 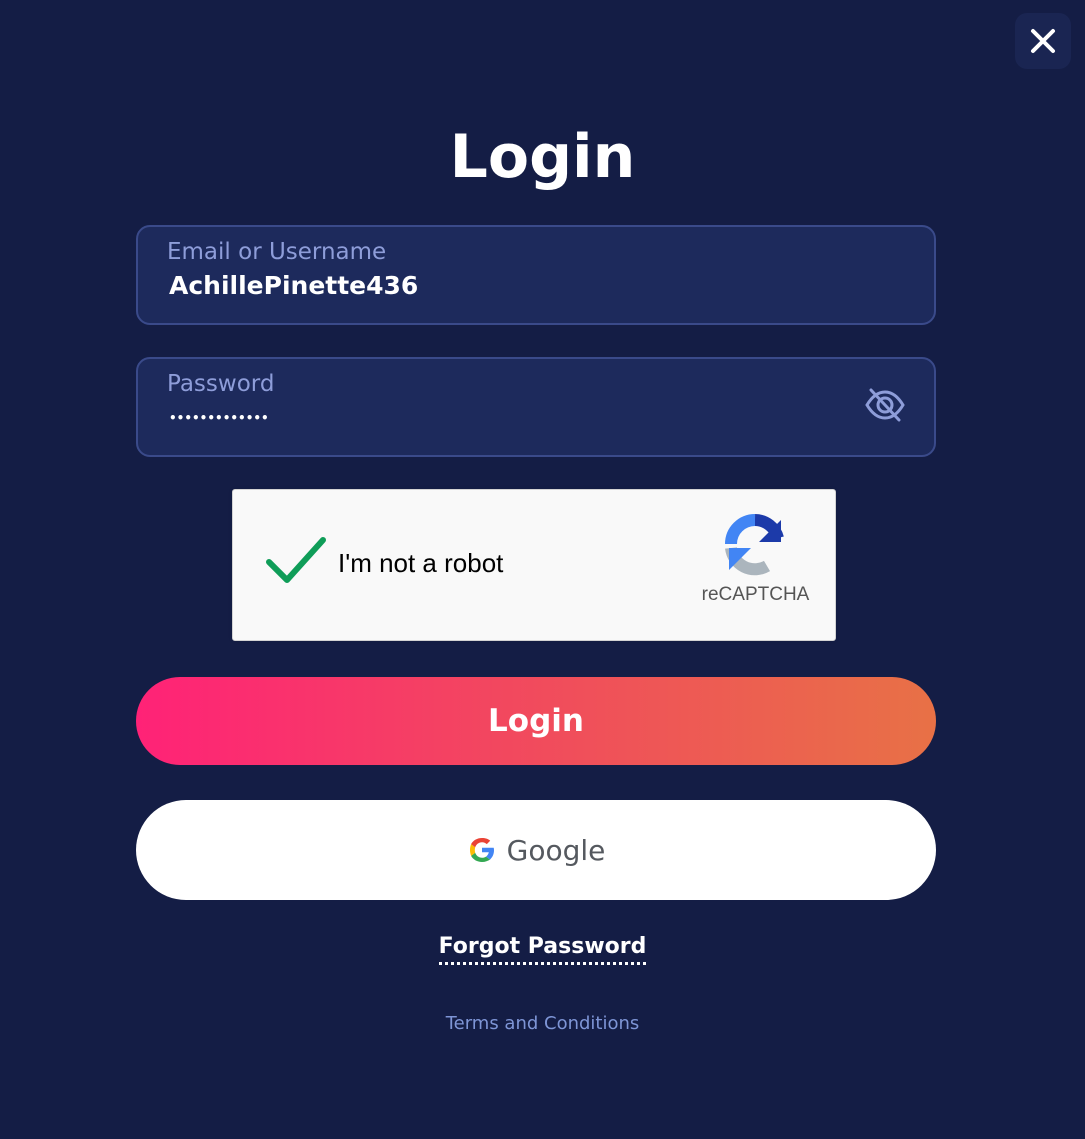 I want to click on login-button-label: Login, so click(x=536, y=721).